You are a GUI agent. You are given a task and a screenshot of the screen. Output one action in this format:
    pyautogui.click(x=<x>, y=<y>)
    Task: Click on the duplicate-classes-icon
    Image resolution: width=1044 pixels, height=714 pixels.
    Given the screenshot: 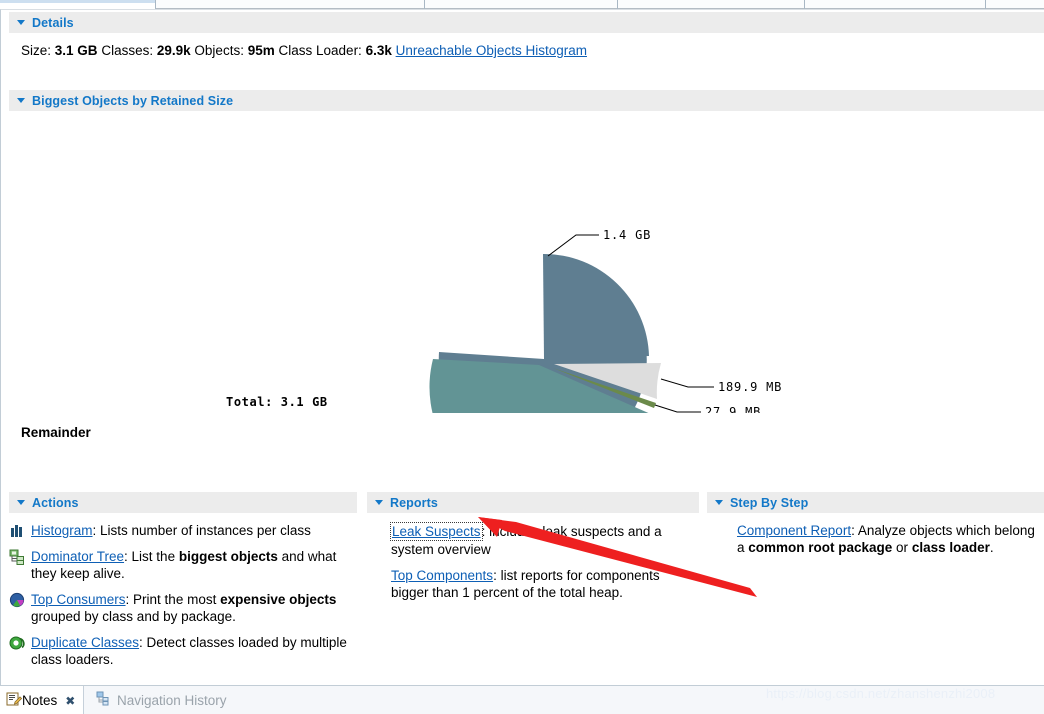 What is the action you would take?
    pyautogui.click(x=17, y=643)
    